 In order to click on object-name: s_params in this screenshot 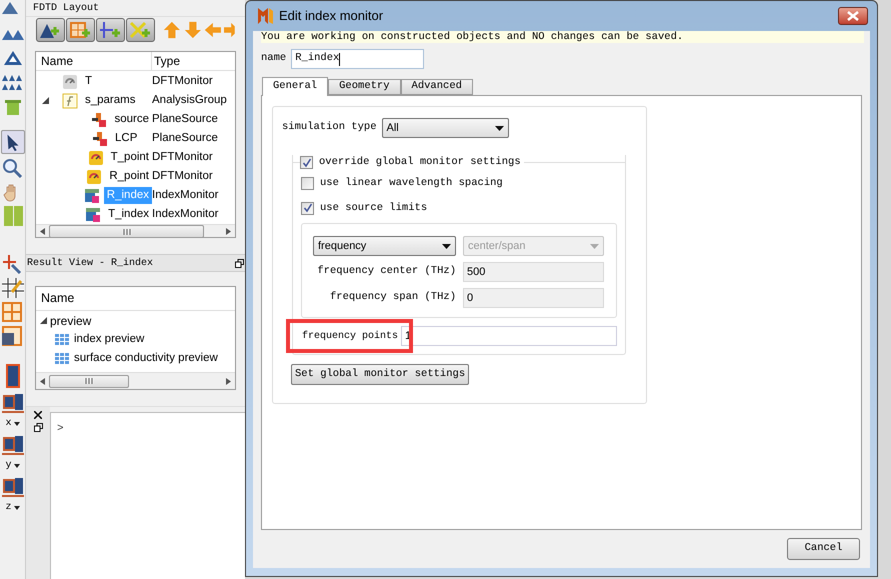, I will do `click(110, 101)`.